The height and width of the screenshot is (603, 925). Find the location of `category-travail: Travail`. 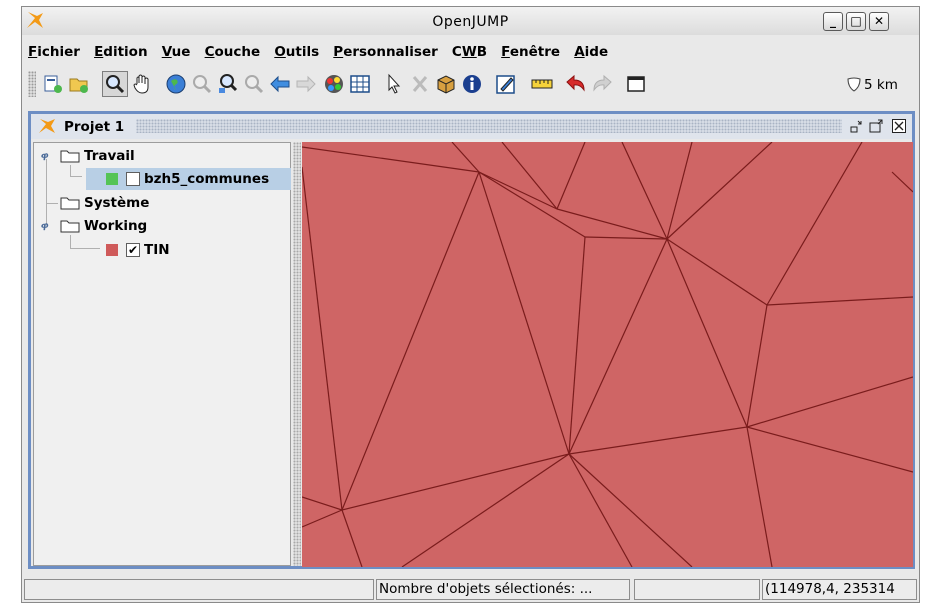

category-travail: Travail is located at coordinates (97, 156).